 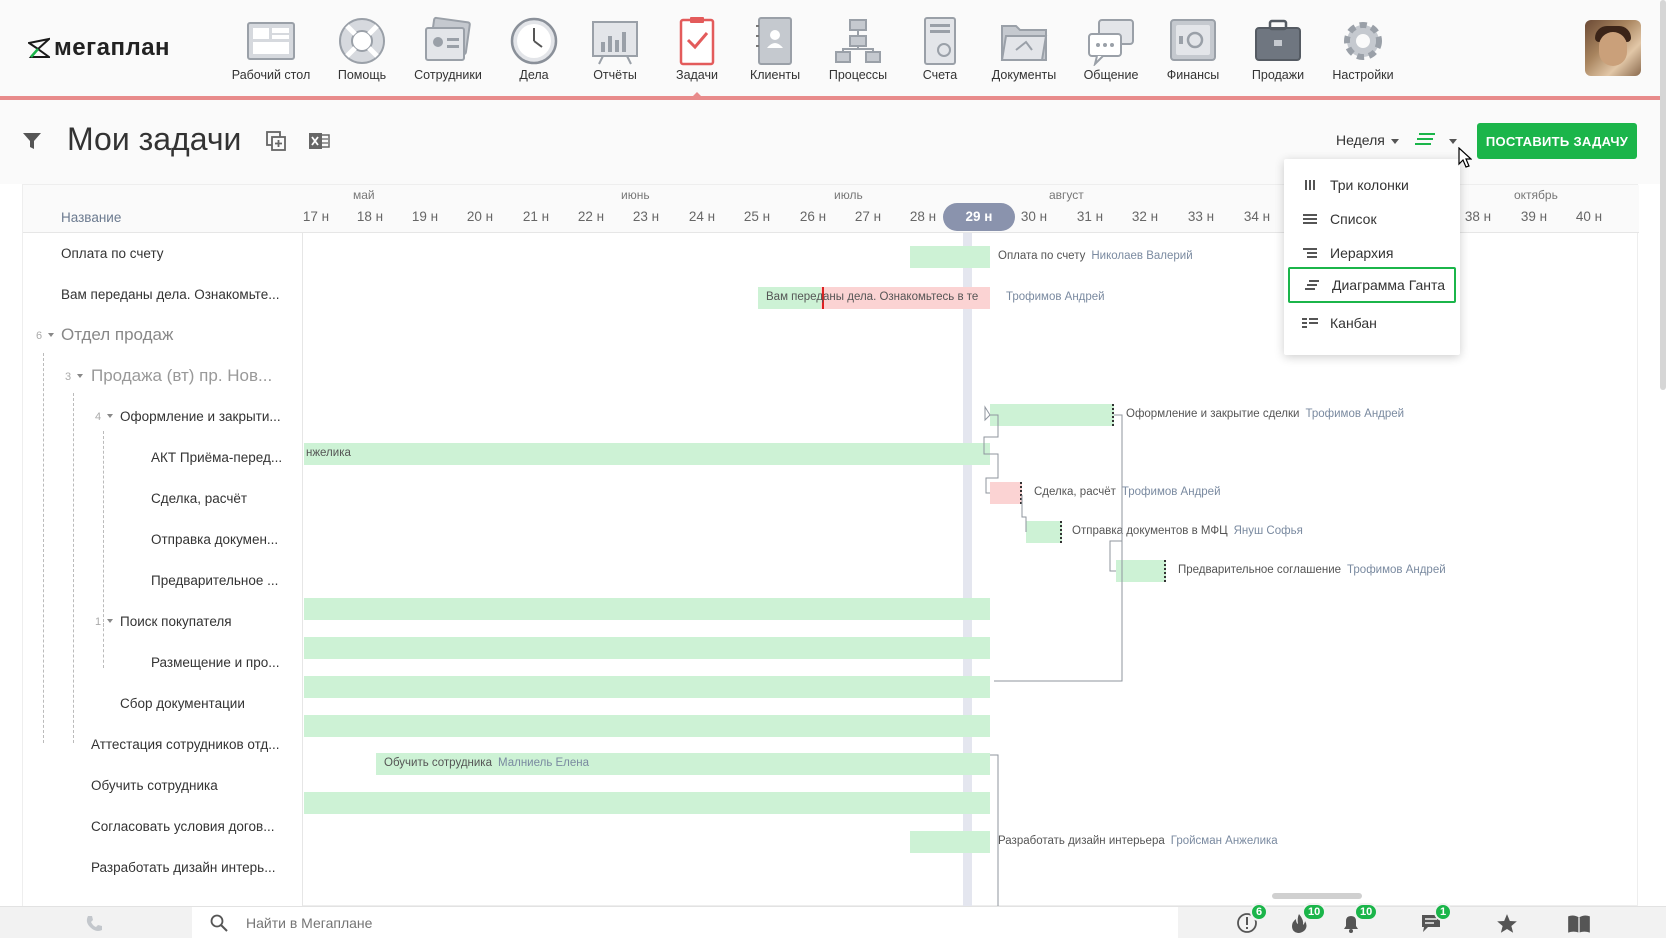 What do you see at coordinates (1436, 141) in the screenshot?
I see `view-switch` at bounding box center [1436, 141].